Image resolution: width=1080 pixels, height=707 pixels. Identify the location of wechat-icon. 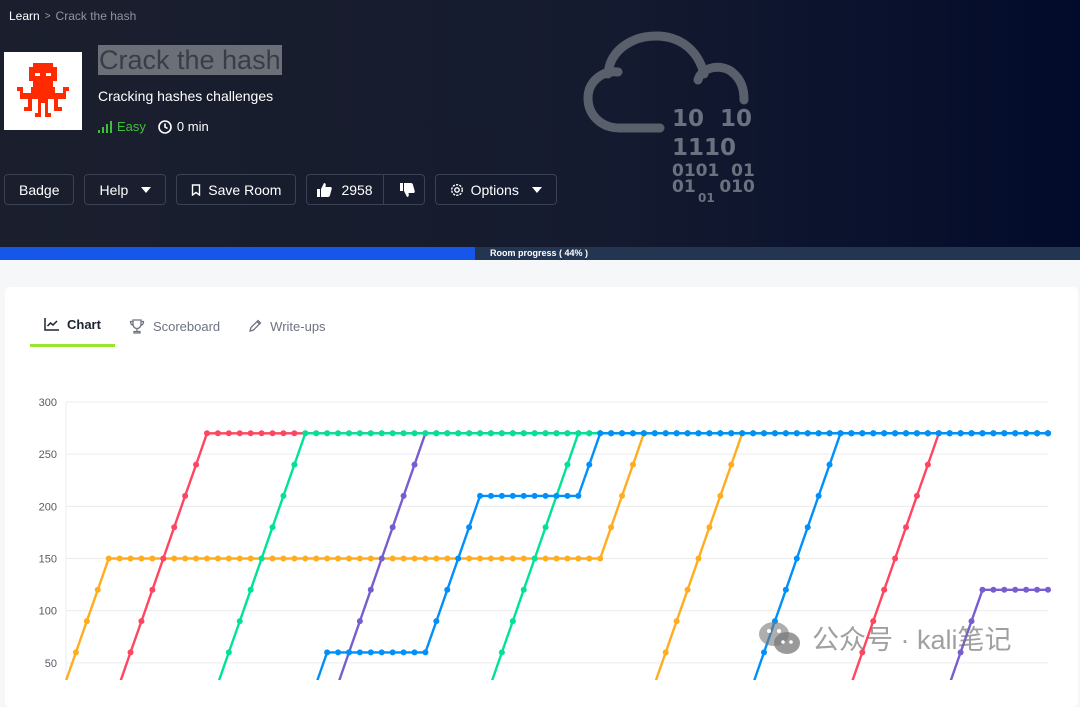
(779, 637).